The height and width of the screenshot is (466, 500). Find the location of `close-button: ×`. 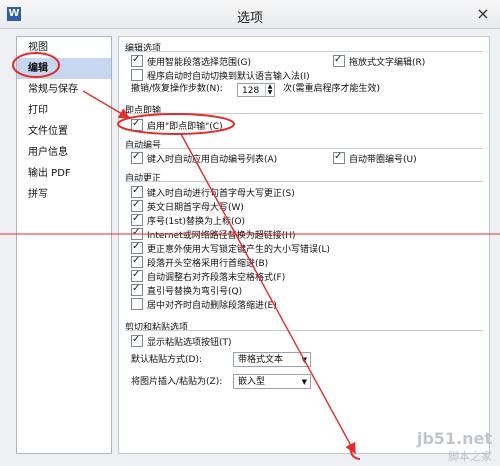

close-button: × is located at coordinates (483, 14).